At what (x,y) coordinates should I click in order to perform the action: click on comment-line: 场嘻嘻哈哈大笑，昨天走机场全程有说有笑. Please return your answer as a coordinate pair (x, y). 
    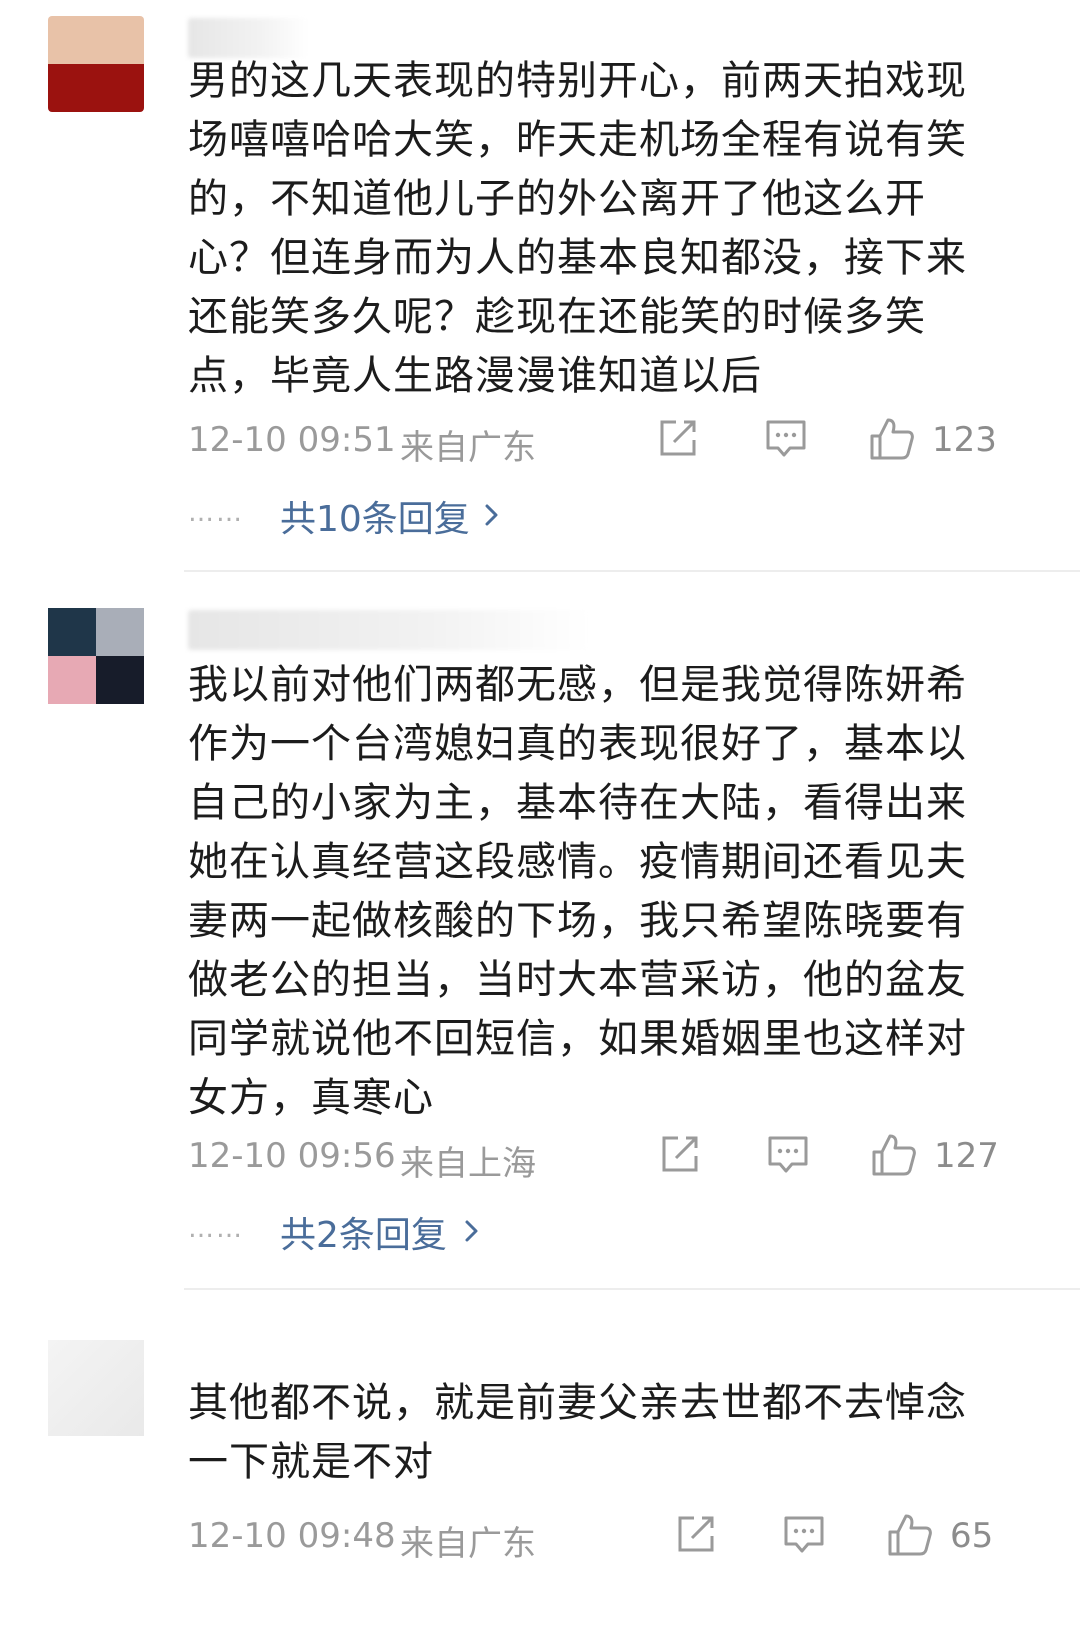
    Looking at the image, I should click on (577, 140).